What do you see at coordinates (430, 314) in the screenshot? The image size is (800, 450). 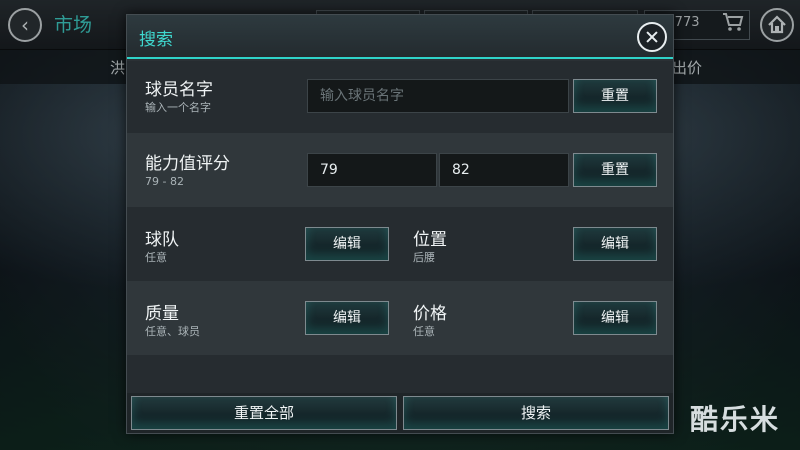 I see `price-label: 价格` at bounding box center [430, 314].